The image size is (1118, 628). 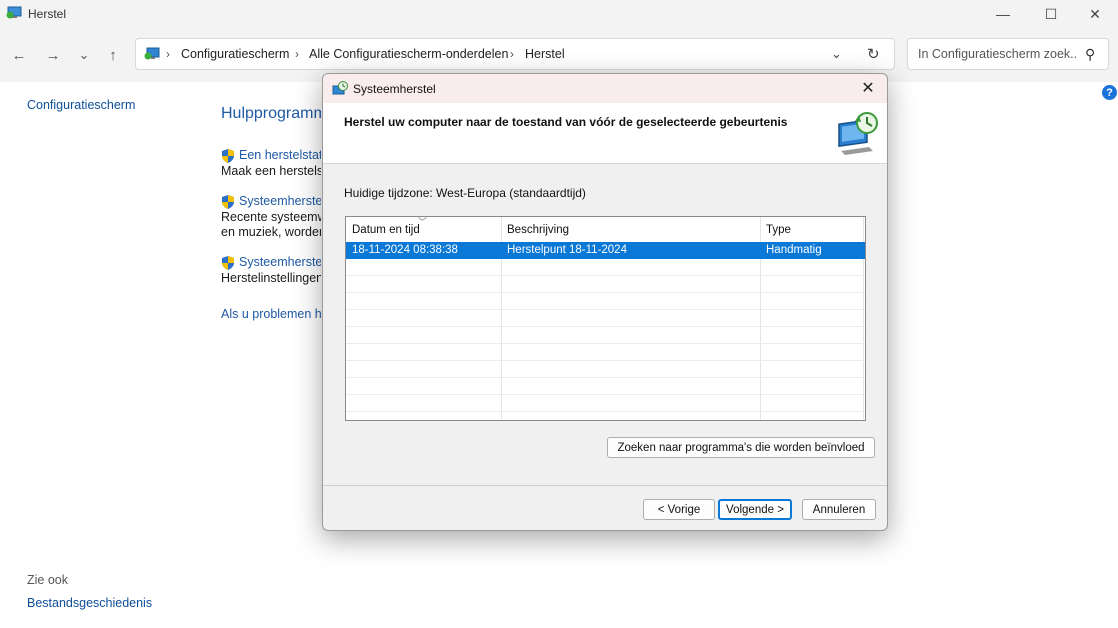 What do you see at coordinates (538, 230) in the screenshot?
I see `column-header-description: Beschrijving` at bounding box center [538, 230].